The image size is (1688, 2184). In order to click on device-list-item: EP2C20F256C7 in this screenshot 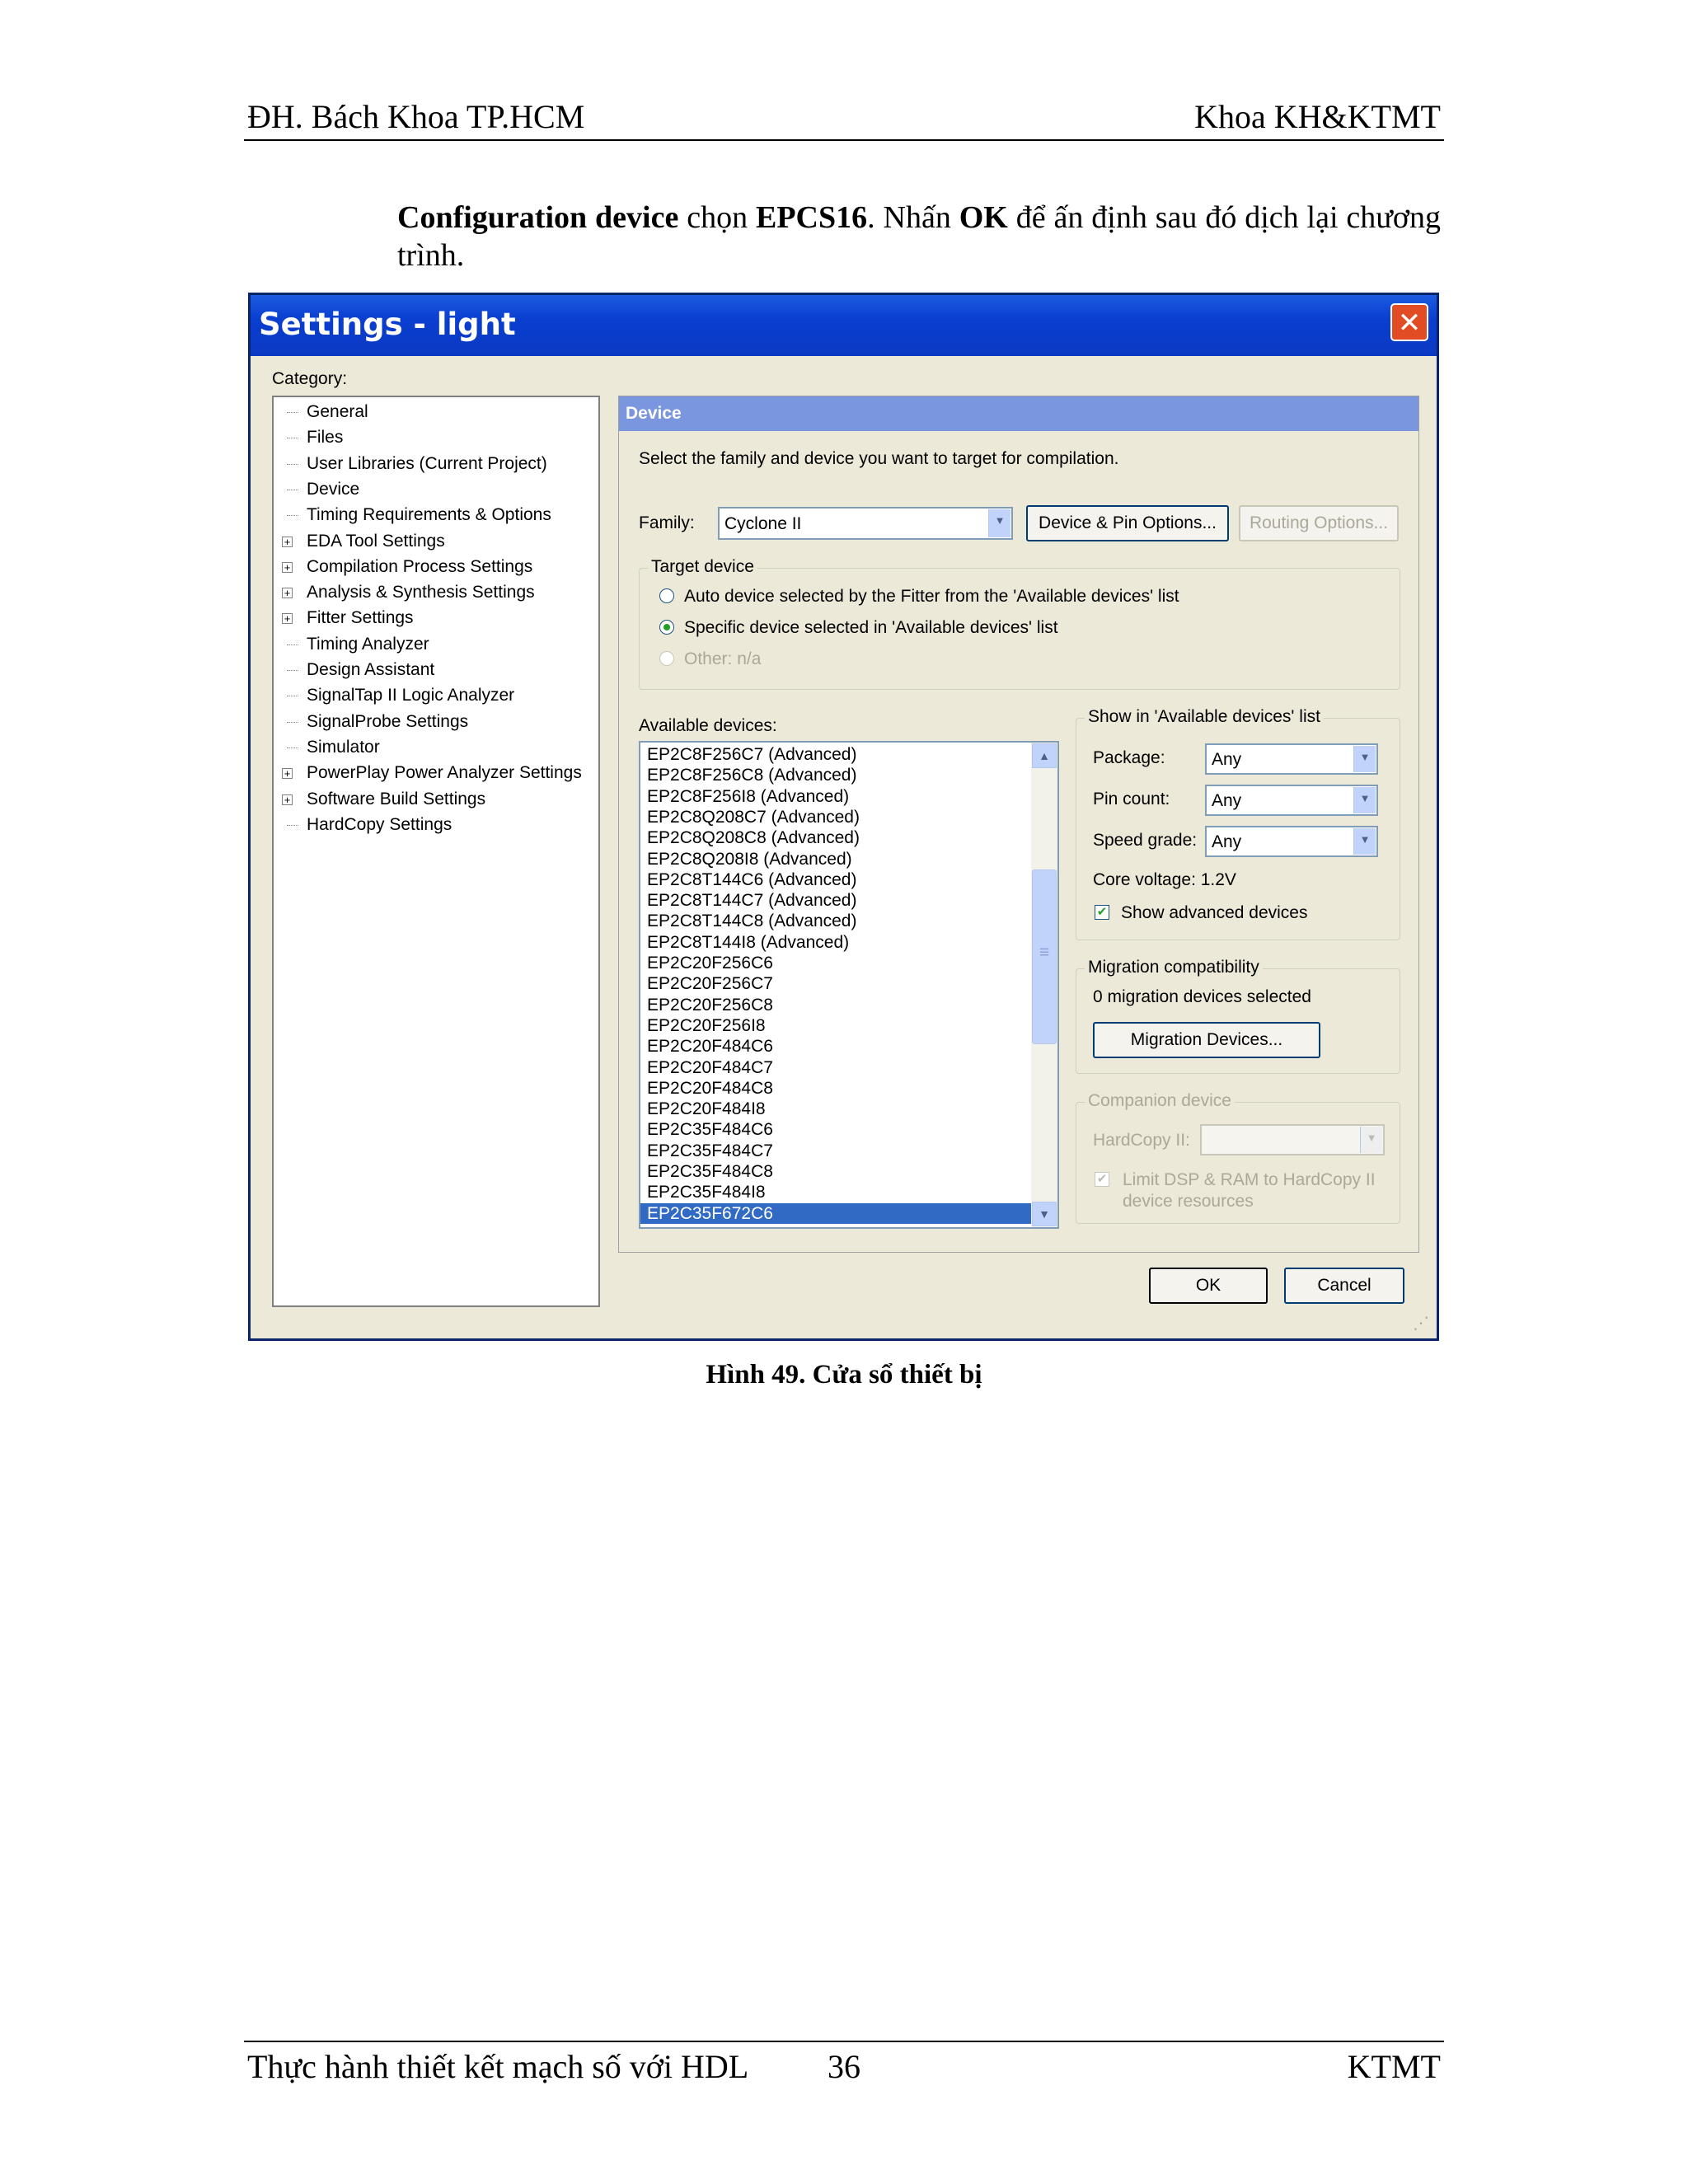, I will do `click(710, 983)`.